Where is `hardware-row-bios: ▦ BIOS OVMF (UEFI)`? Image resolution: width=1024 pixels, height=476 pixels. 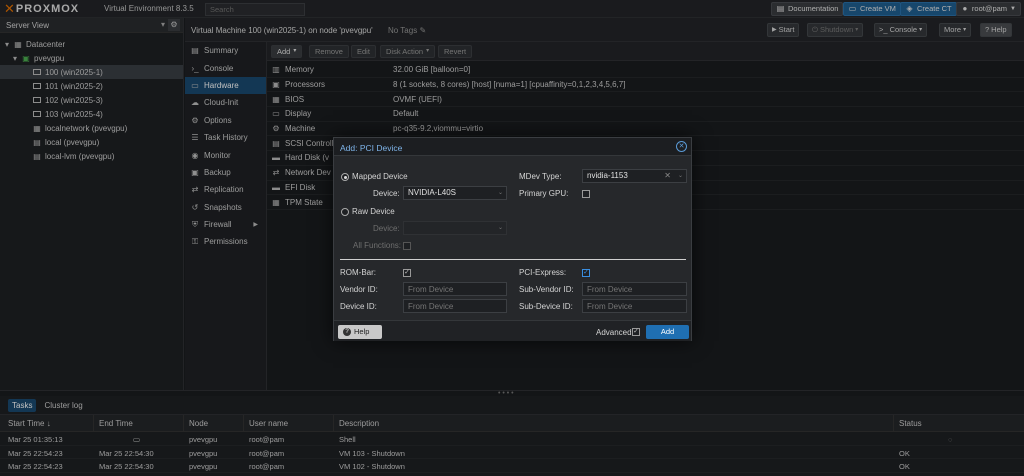
hardware-row-bios: ▦ BIOS OVMF (UEFI) is located at coordinates (645, 100).